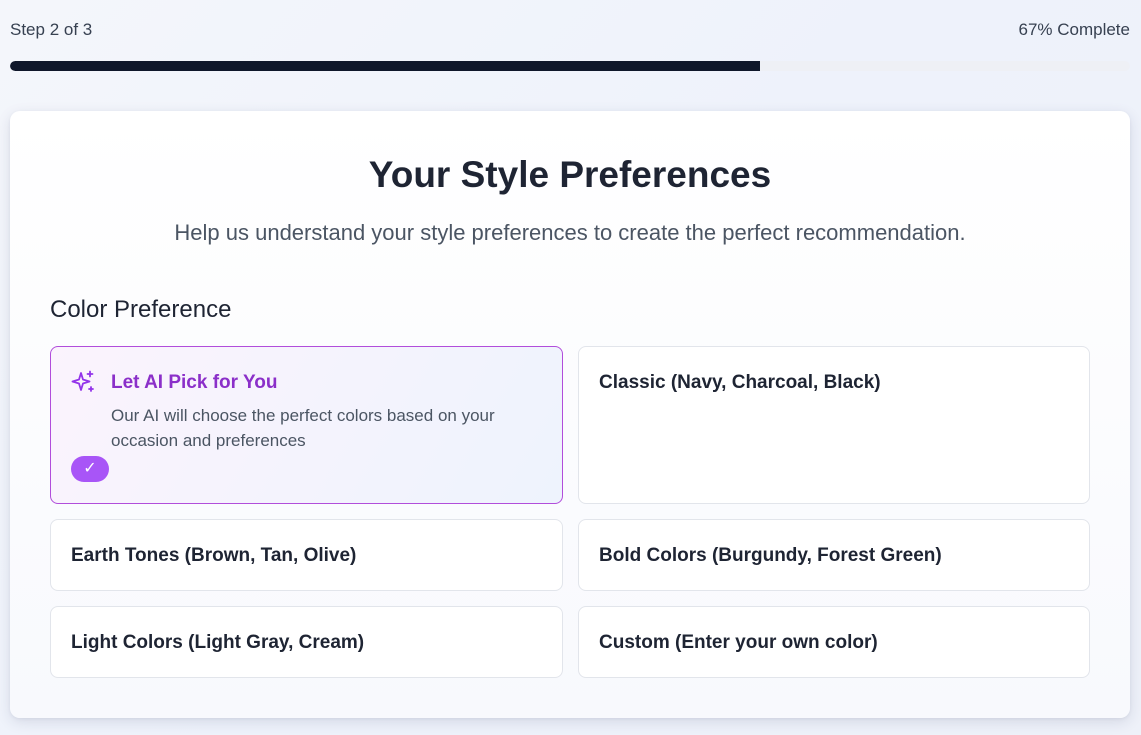 The height and width of the screenshot is (735, 1141). I want to click on option-bold-colors-label: Bold Colors (Burgundy, Forest Green), so click(770, 555).